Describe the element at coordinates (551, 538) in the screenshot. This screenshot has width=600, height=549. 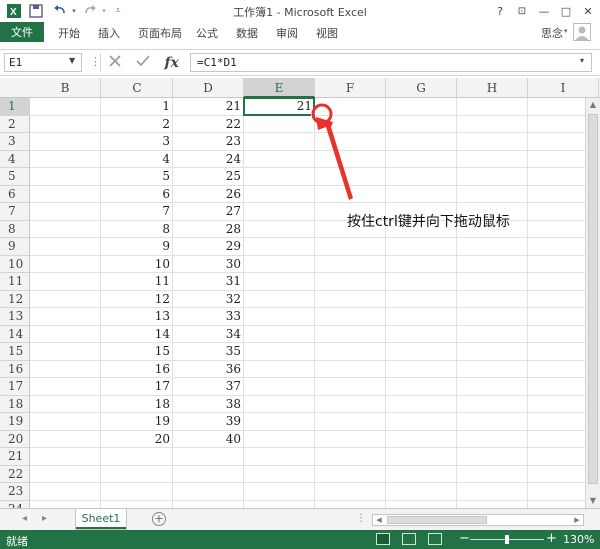
I see `zoom-in-button: +` at that location.